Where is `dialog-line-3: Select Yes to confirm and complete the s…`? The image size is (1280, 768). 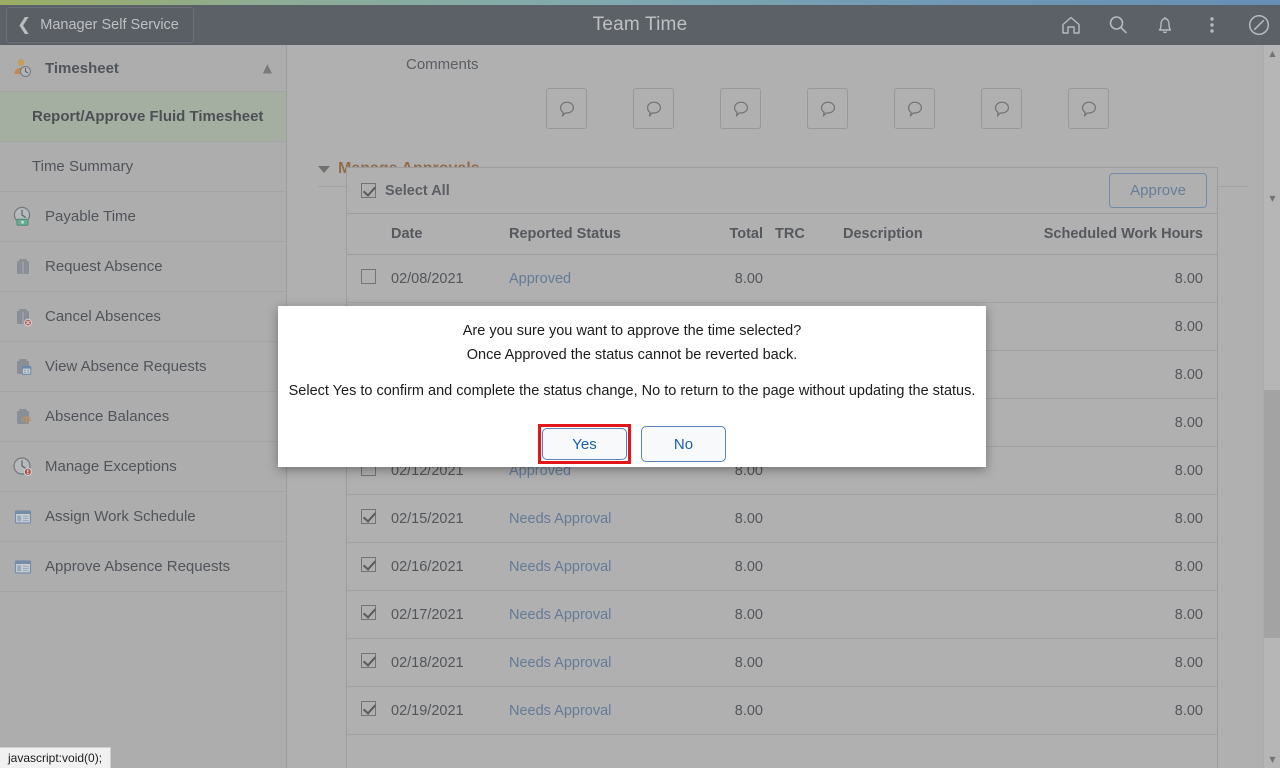 dialog-line-3: Select Yes to confirm and complete the s… is located at coordinates (632, 391).